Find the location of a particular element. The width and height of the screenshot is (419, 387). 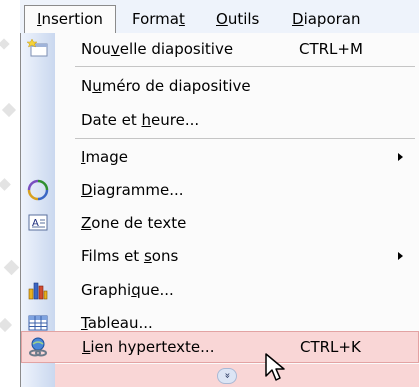

menu-item-label: Films et sons is located at coordinates (130, 256).